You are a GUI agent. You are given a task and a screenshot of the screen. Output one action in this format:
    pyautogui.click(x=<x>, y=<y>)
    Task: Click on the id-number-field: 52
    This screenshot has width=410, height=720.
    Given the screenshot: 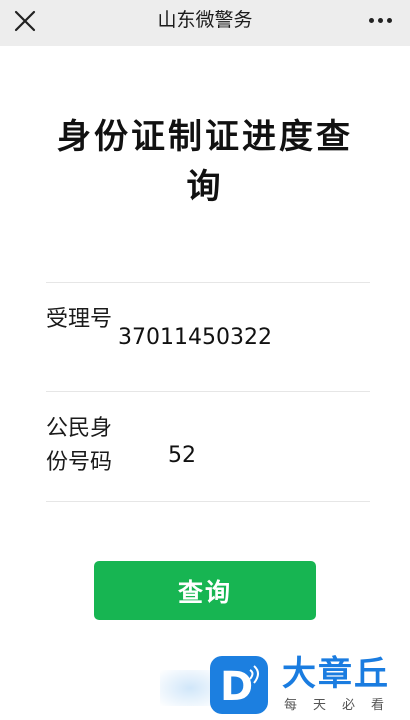 What is the action you would take?
    pyautogui.click(x=196, y=456)
    